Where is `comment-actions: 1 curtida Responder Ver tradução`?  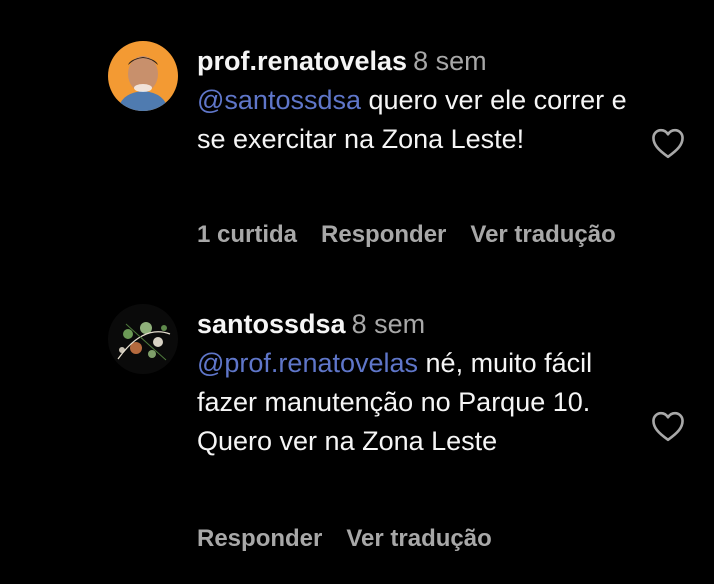 comment-actions: 1 curtida Responder Ver tradução is located at coordinates (406, 235).